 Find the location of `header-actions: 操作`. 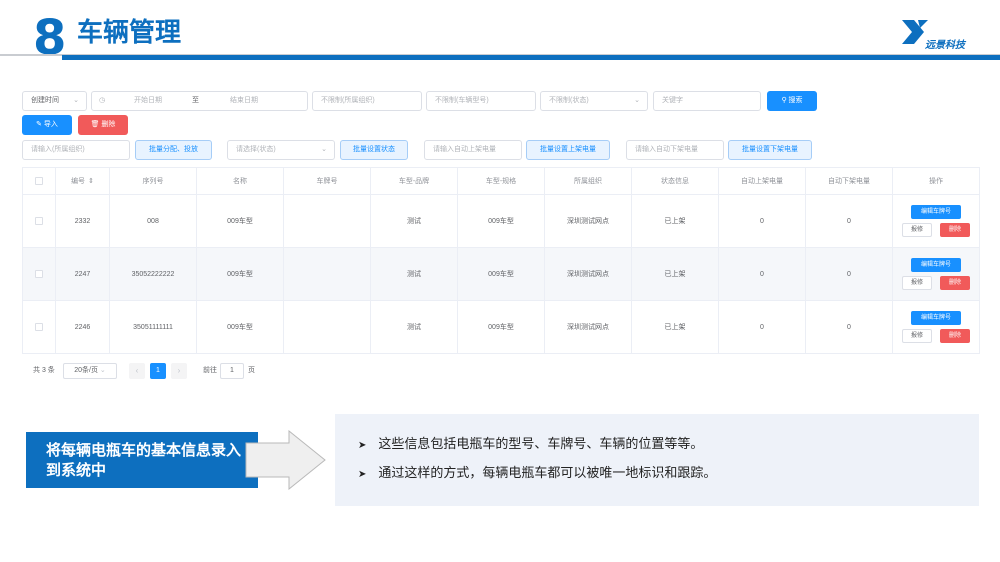

header-actions: 操作 is located at coordinates (936, 181).